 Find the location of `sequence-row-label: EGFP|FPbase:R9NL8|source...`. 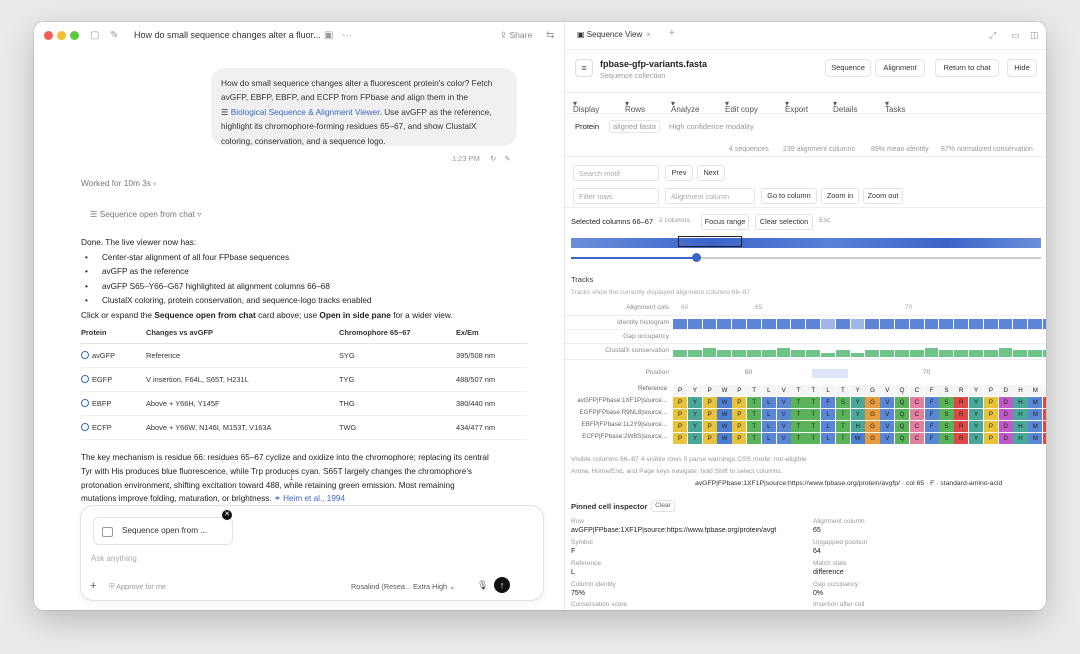

sequence-row-label: EGFP|FPbase:R9NL8|source... is located at coordinates (616, 412).